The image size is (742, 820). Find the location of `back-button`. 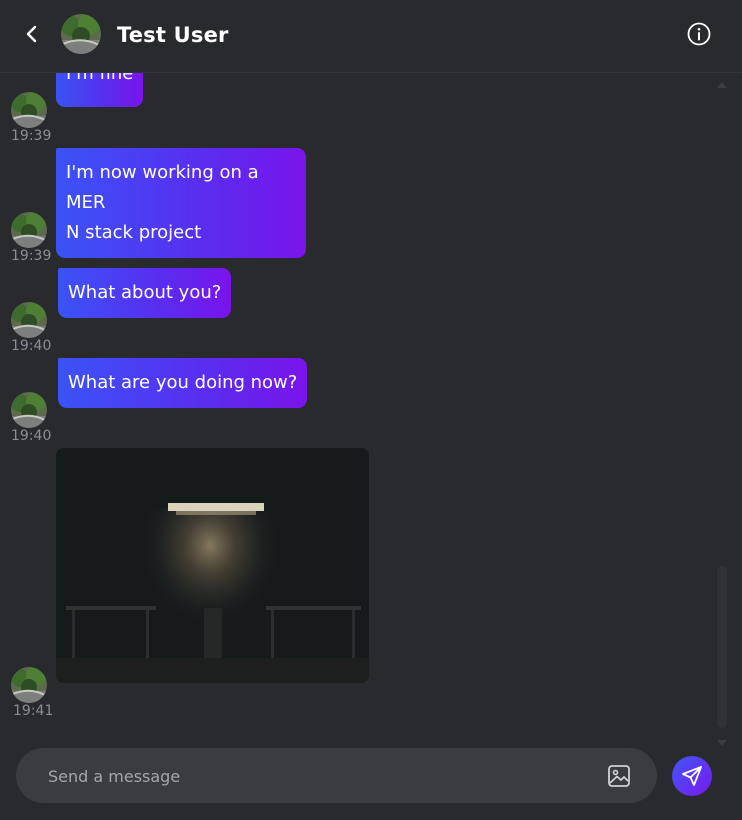

back-button is located at coordinates (32, 34).